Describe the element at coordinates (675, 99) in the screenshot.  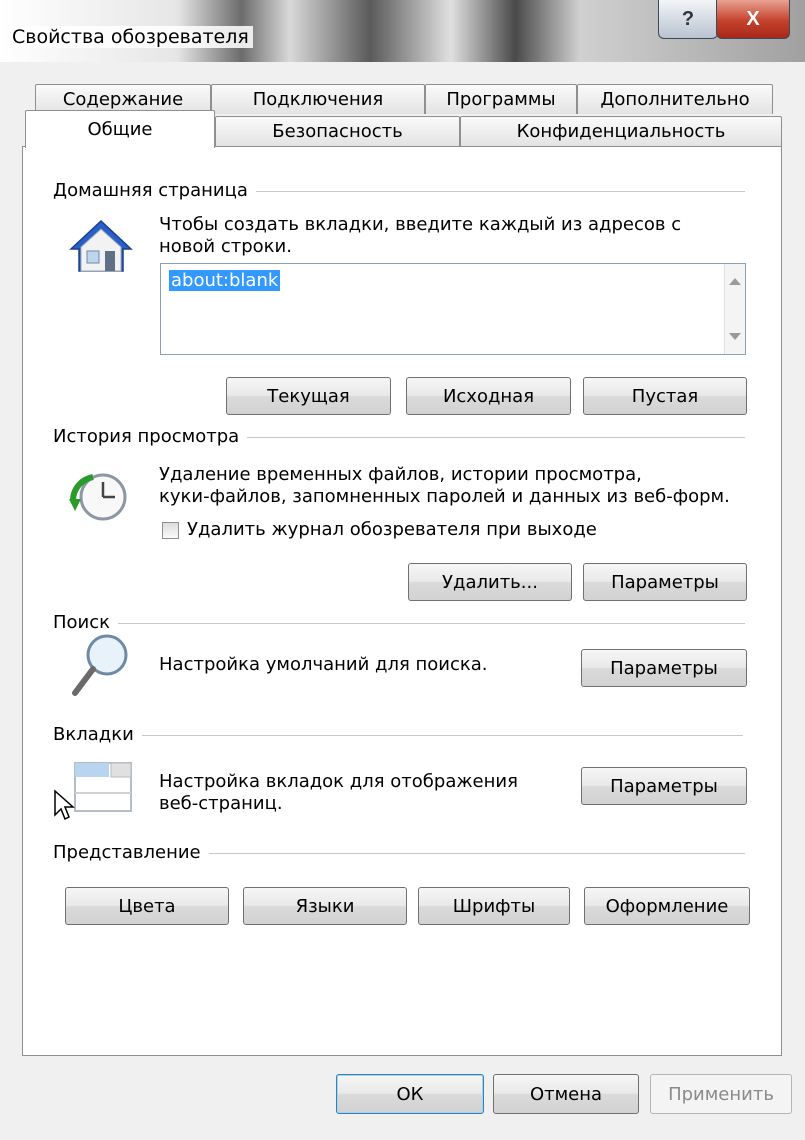
I see `tab-advanced: Дополнительно` at that location.